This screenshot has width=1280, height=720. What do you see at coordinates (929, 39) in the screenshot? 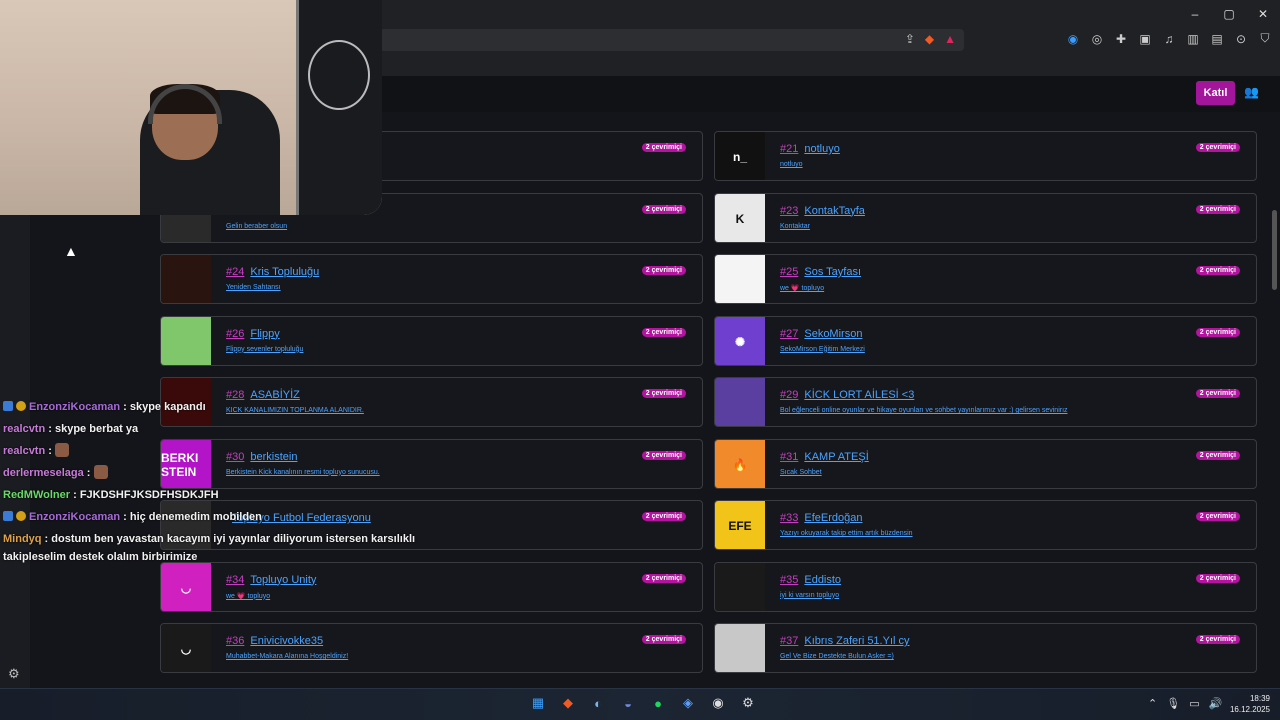
I see `brave-shield-icon: ◆` at bounding box center [929, 39].